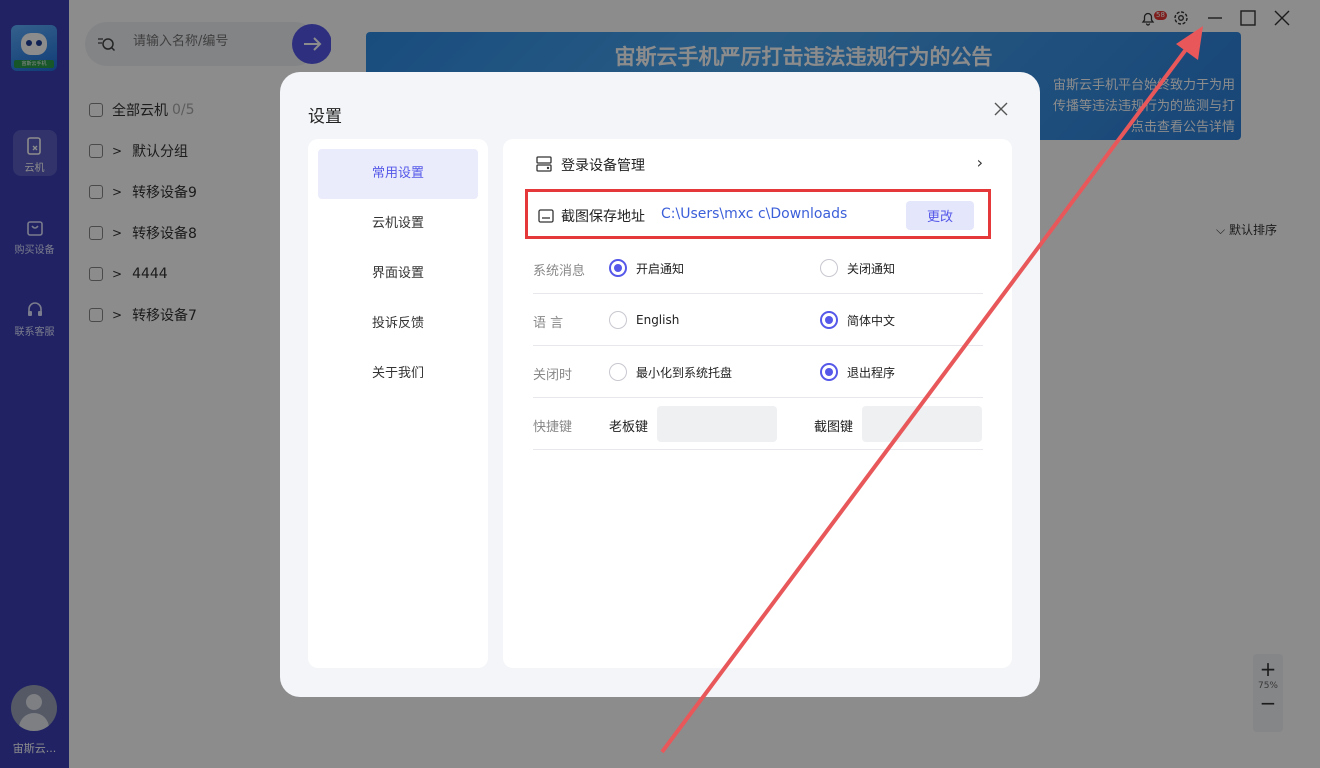  What do you see at coordinates (758, 320) in the screenshot?
I see `language-row: 语 言 English 简体中文` at bounding box center [758, 320].